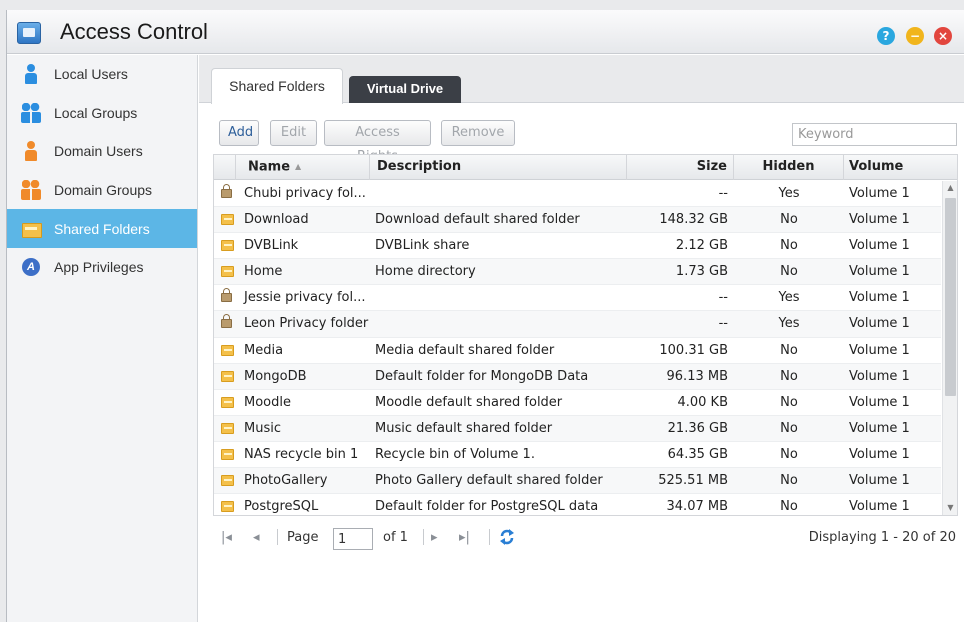 This screenshot has height=622, width=964. I want to click on scrollbar-thumb, so click(950, 297).